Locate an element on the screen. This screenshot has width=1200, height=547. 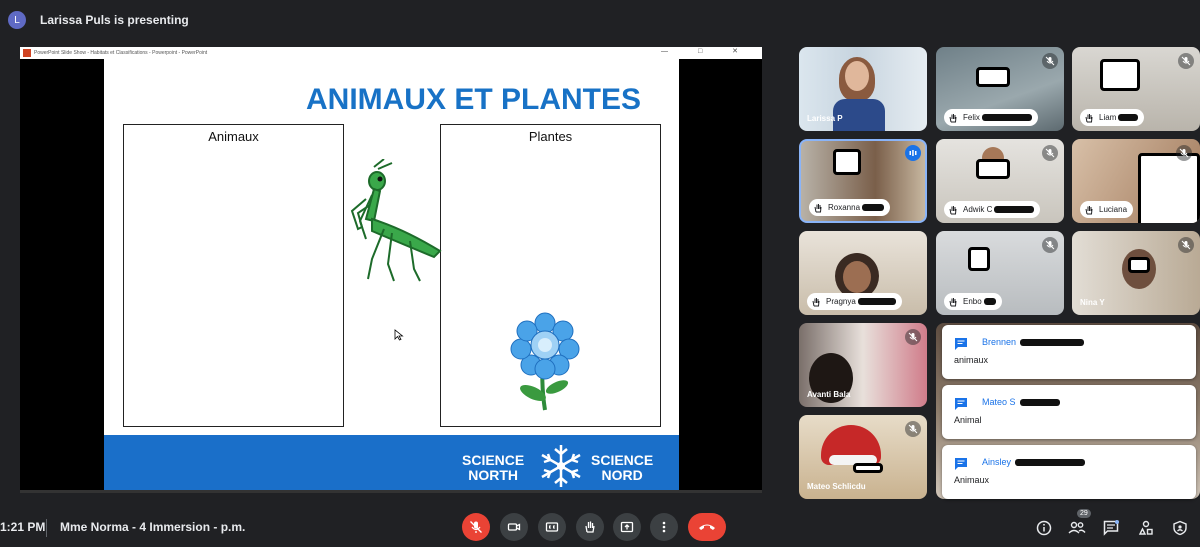
chat-sender-name: Ainsley is located at coordinates (997, 462).